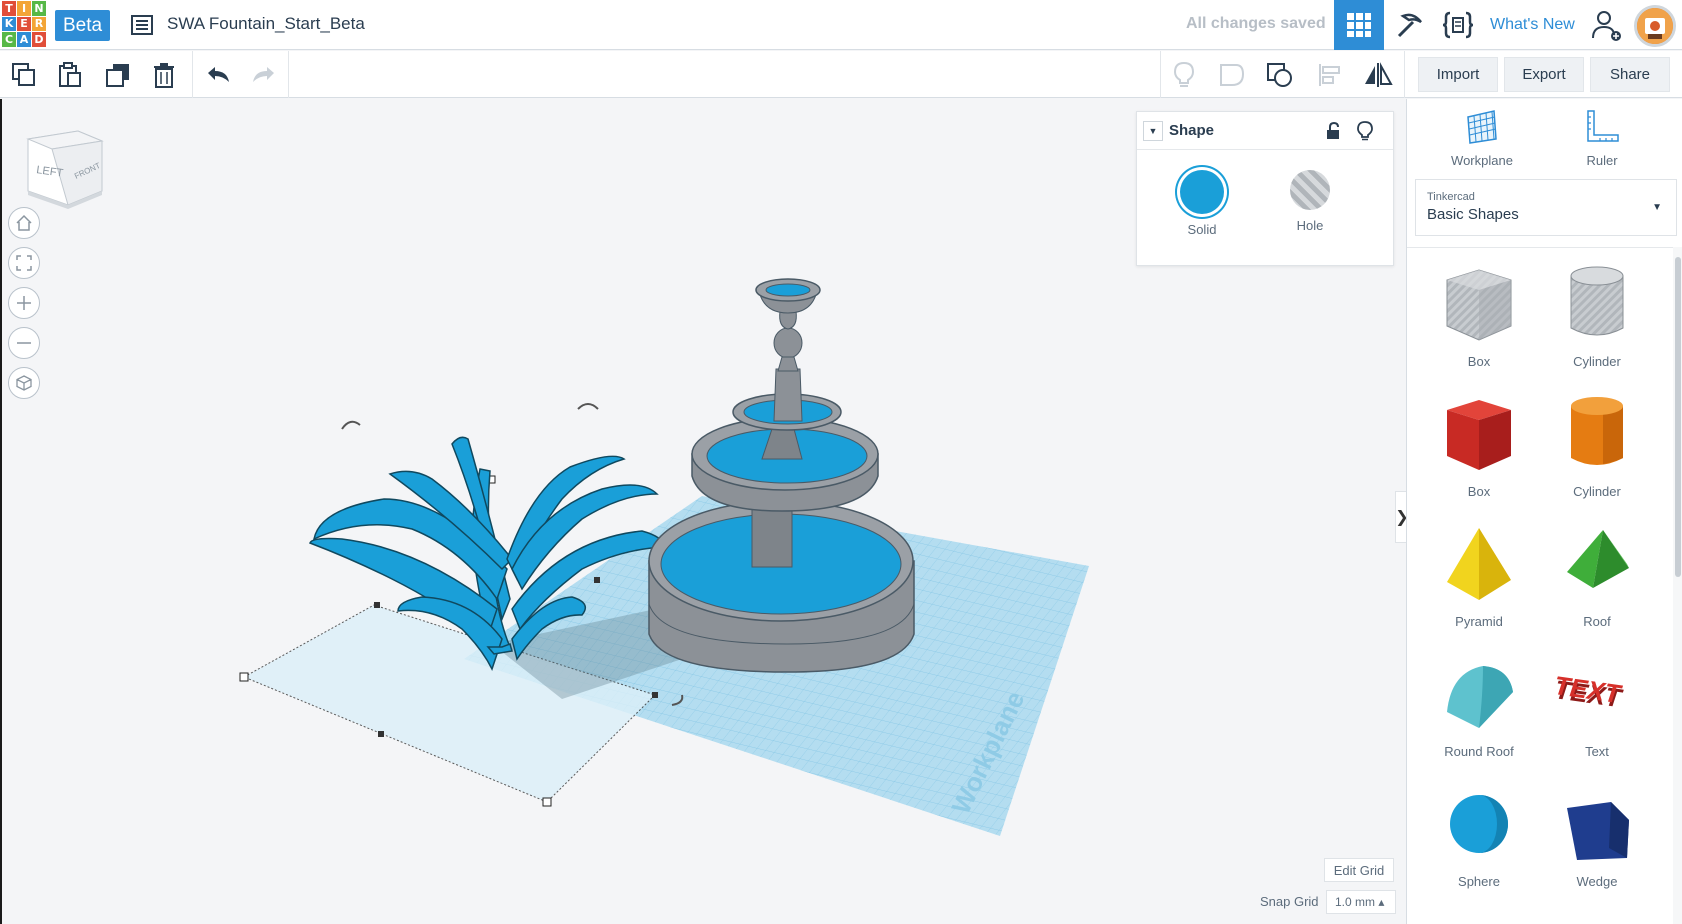 This screenshot has width=1682, height=924. I want to click on shapes-scrollbar, so click(1677, 585).